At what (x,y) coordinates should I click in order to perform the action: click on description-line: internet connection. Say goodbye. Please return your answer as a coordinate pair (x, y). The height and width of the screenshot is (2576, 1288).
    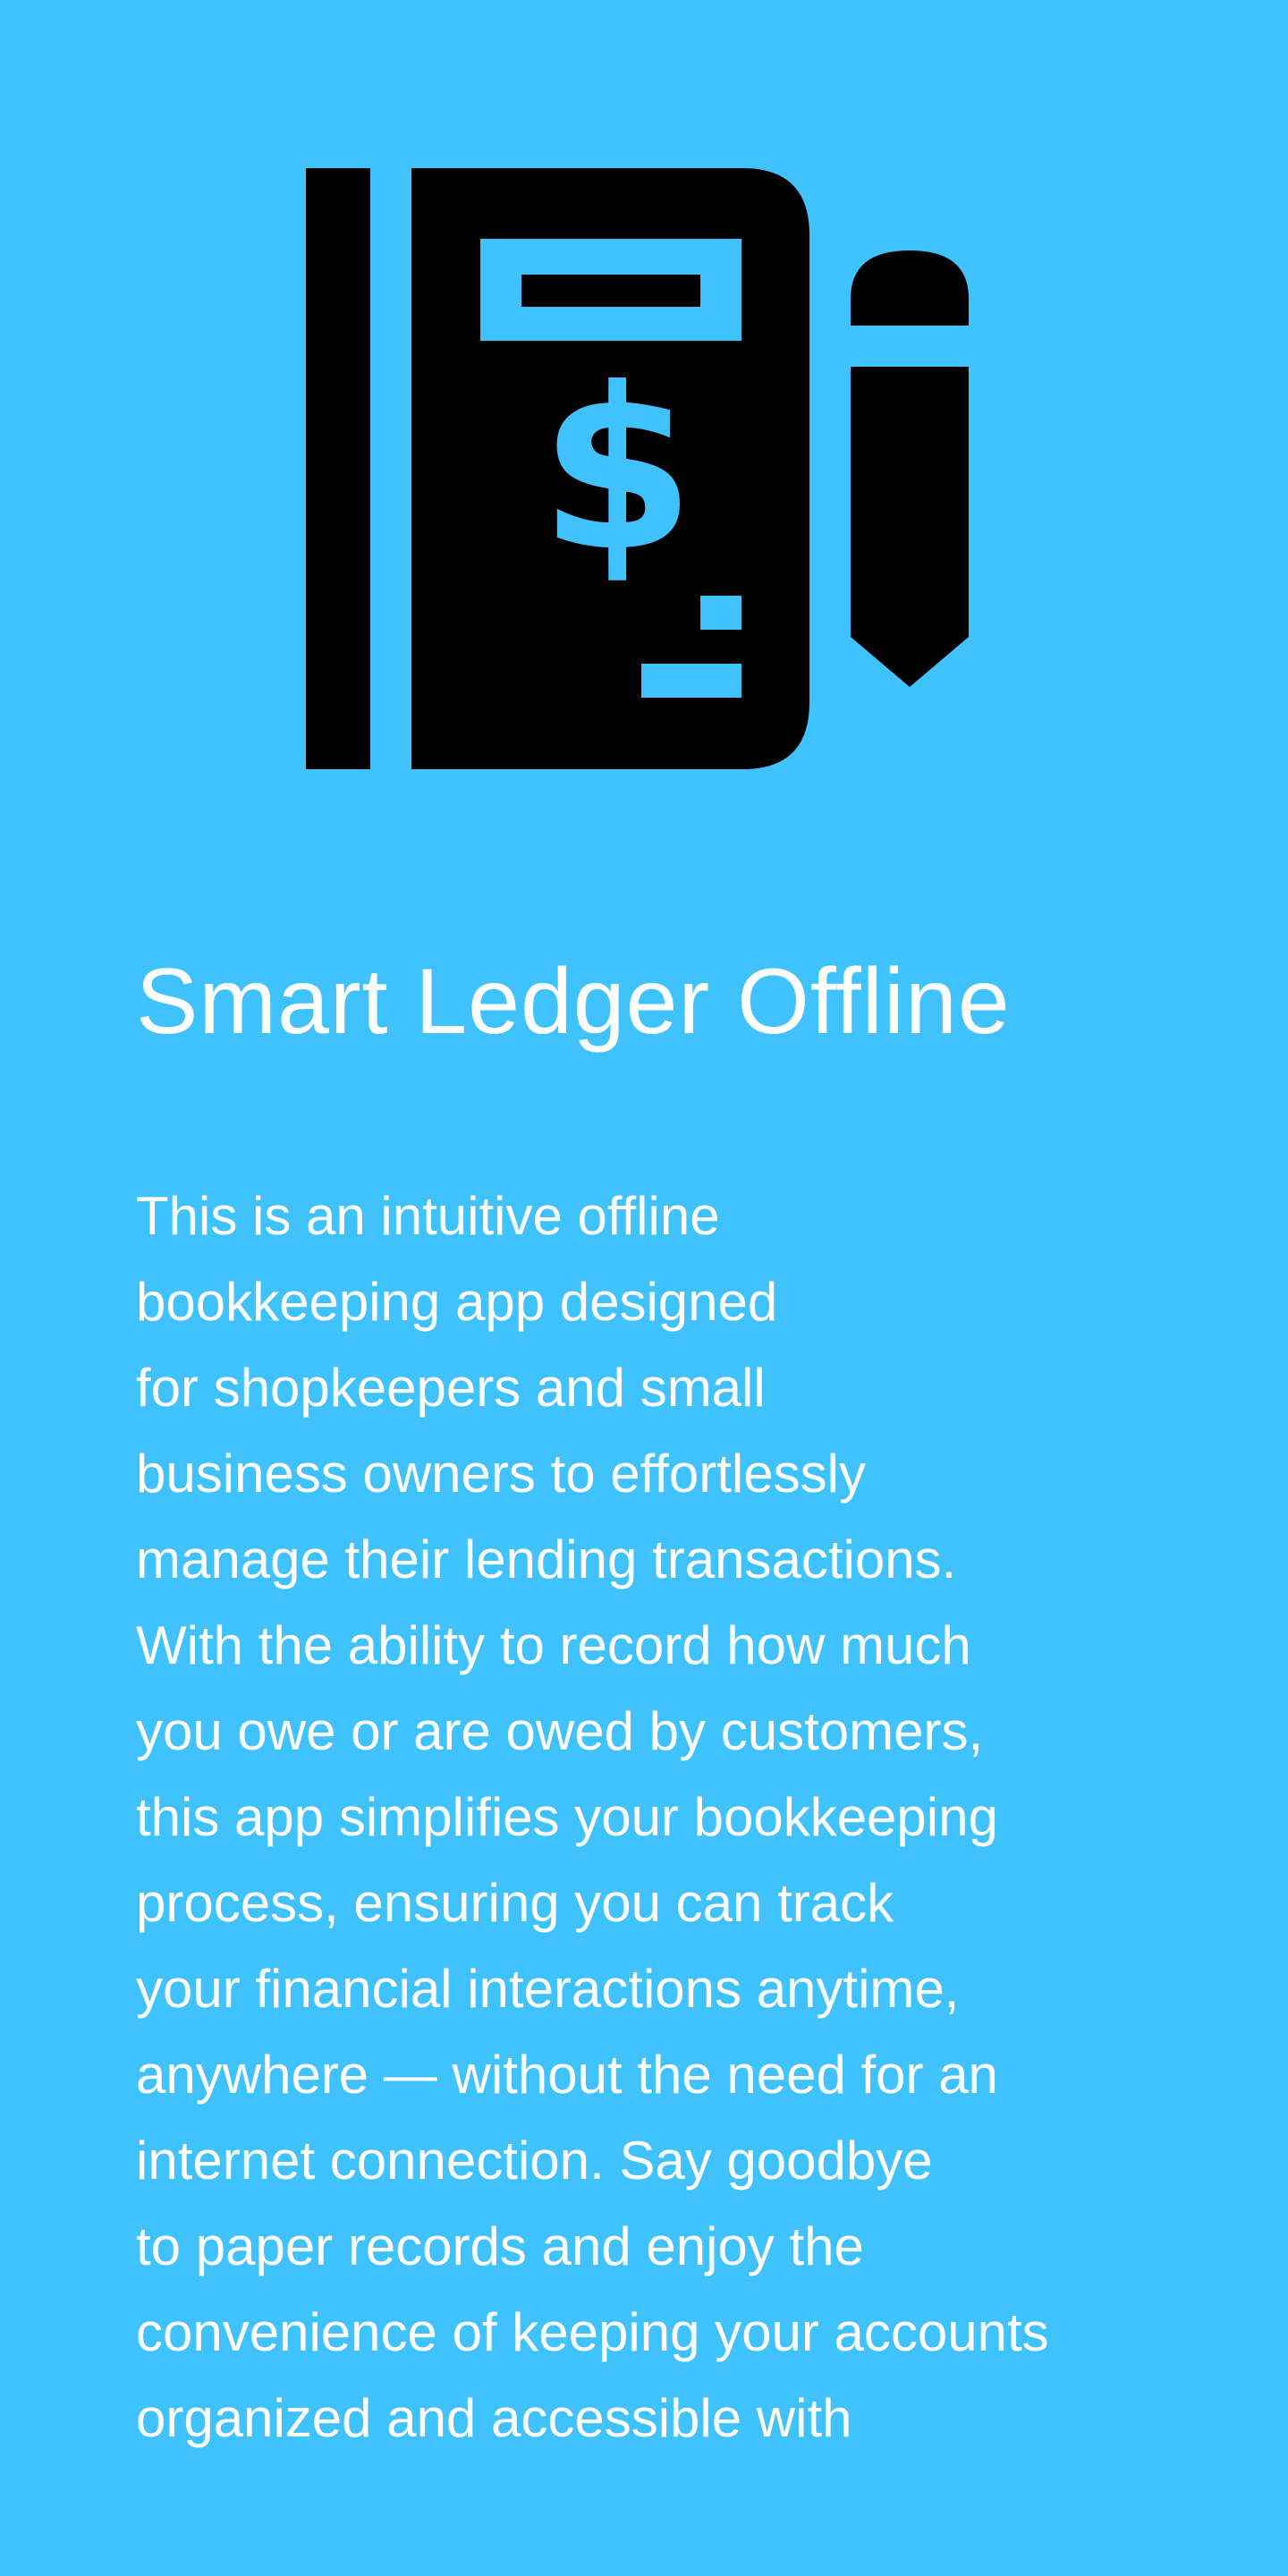
    Looking at the image, I should click on (534, 2160).